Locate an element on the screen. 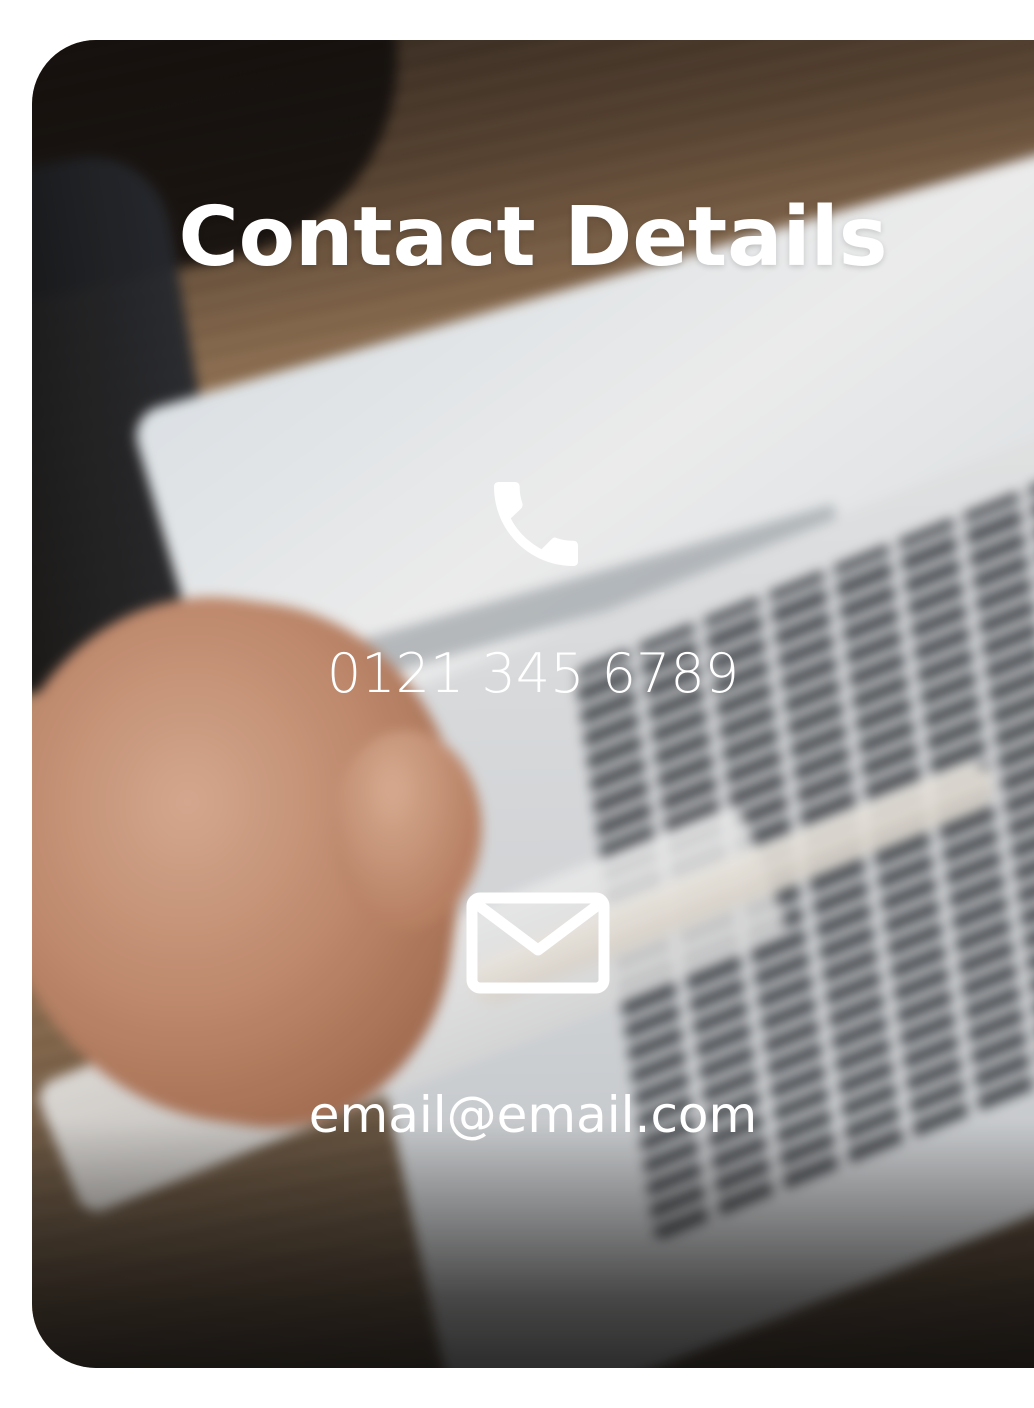 This screenshot has width=1034, height=1408. mail-icon is located at coordinates (538, 943).